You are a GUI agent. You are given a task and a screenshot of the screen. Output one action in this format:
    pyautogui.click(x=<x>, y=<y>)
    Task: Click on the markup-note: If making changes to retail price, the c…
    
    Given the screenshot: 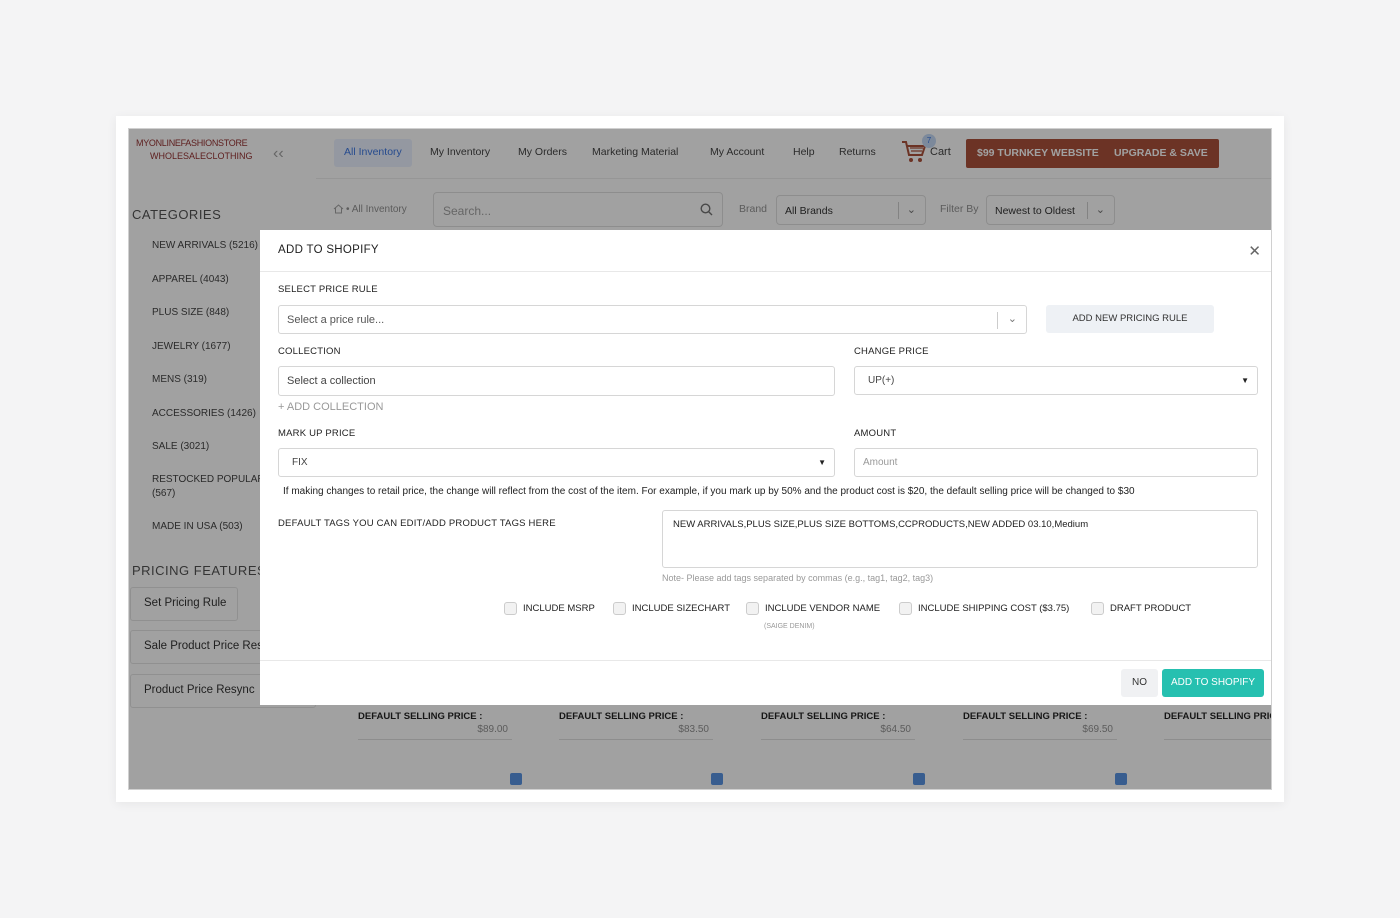 What is the action you would take?
    pyautogui.click(x=709, y=491)
    